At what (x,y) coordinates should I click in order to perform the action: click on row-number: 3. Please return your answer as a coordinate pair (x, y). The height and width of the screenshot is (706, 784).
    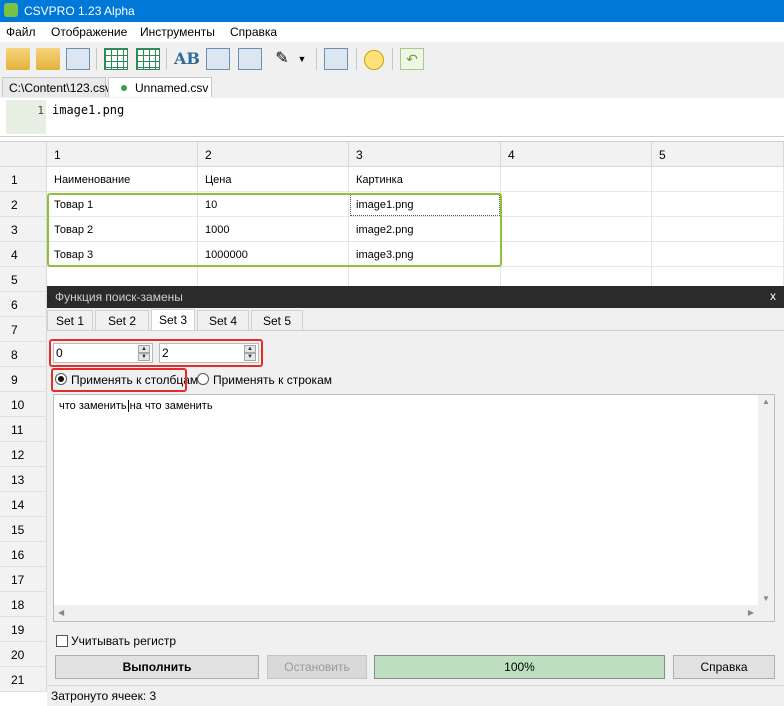
    Looking at the image, I should click on (23, 229).